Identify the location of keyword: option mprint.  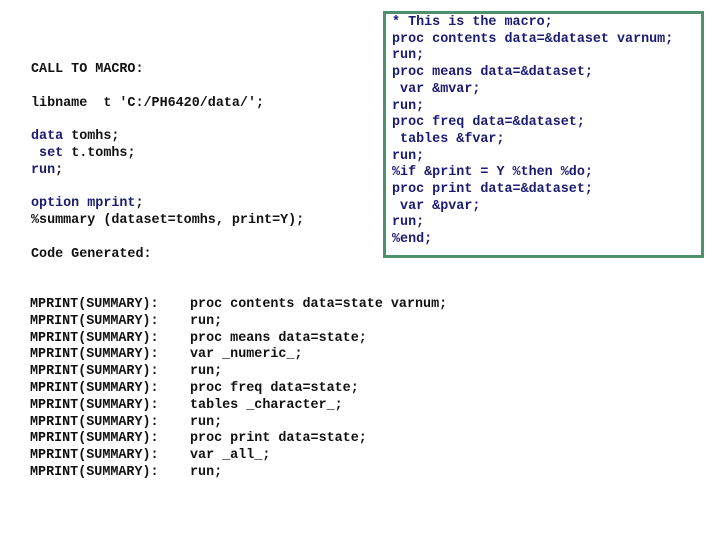
(83, 203).